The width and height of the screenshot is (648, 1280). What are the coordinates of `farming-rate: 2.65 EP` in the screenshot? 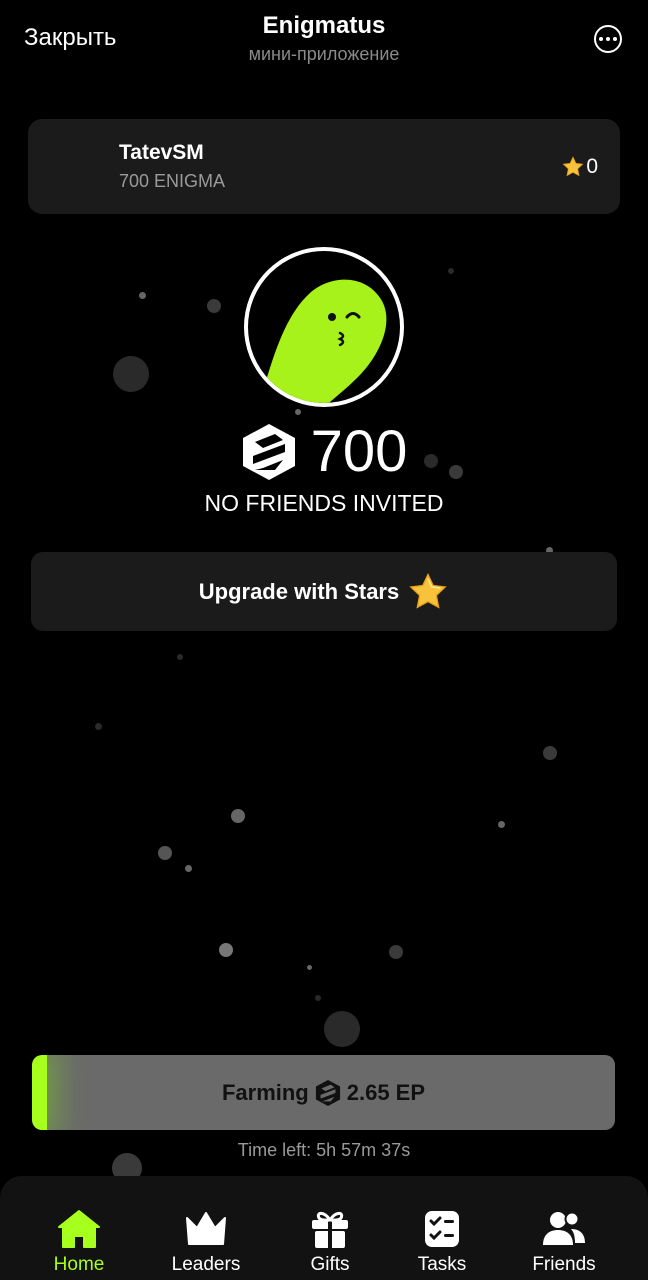 It's located at (386, 1092).